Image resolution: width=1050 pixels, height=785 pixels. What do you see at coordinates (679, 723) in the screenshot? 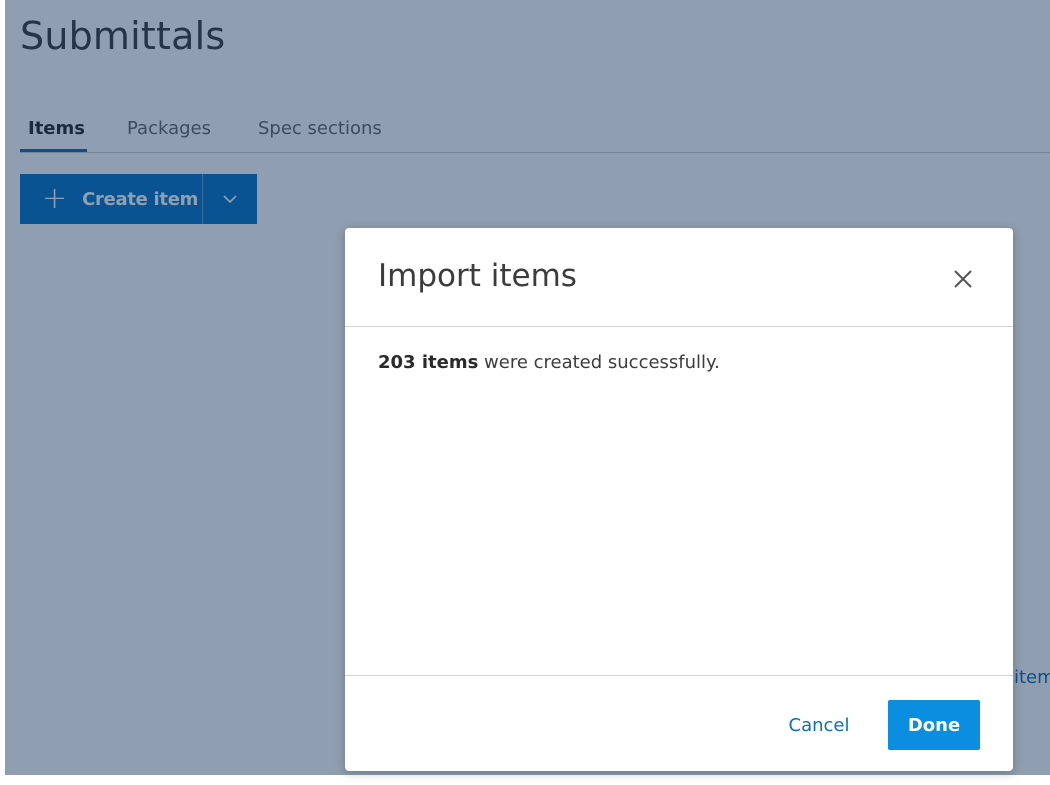
I see `dialog-footer: Cancel Done` at bounding box center [679, 723].